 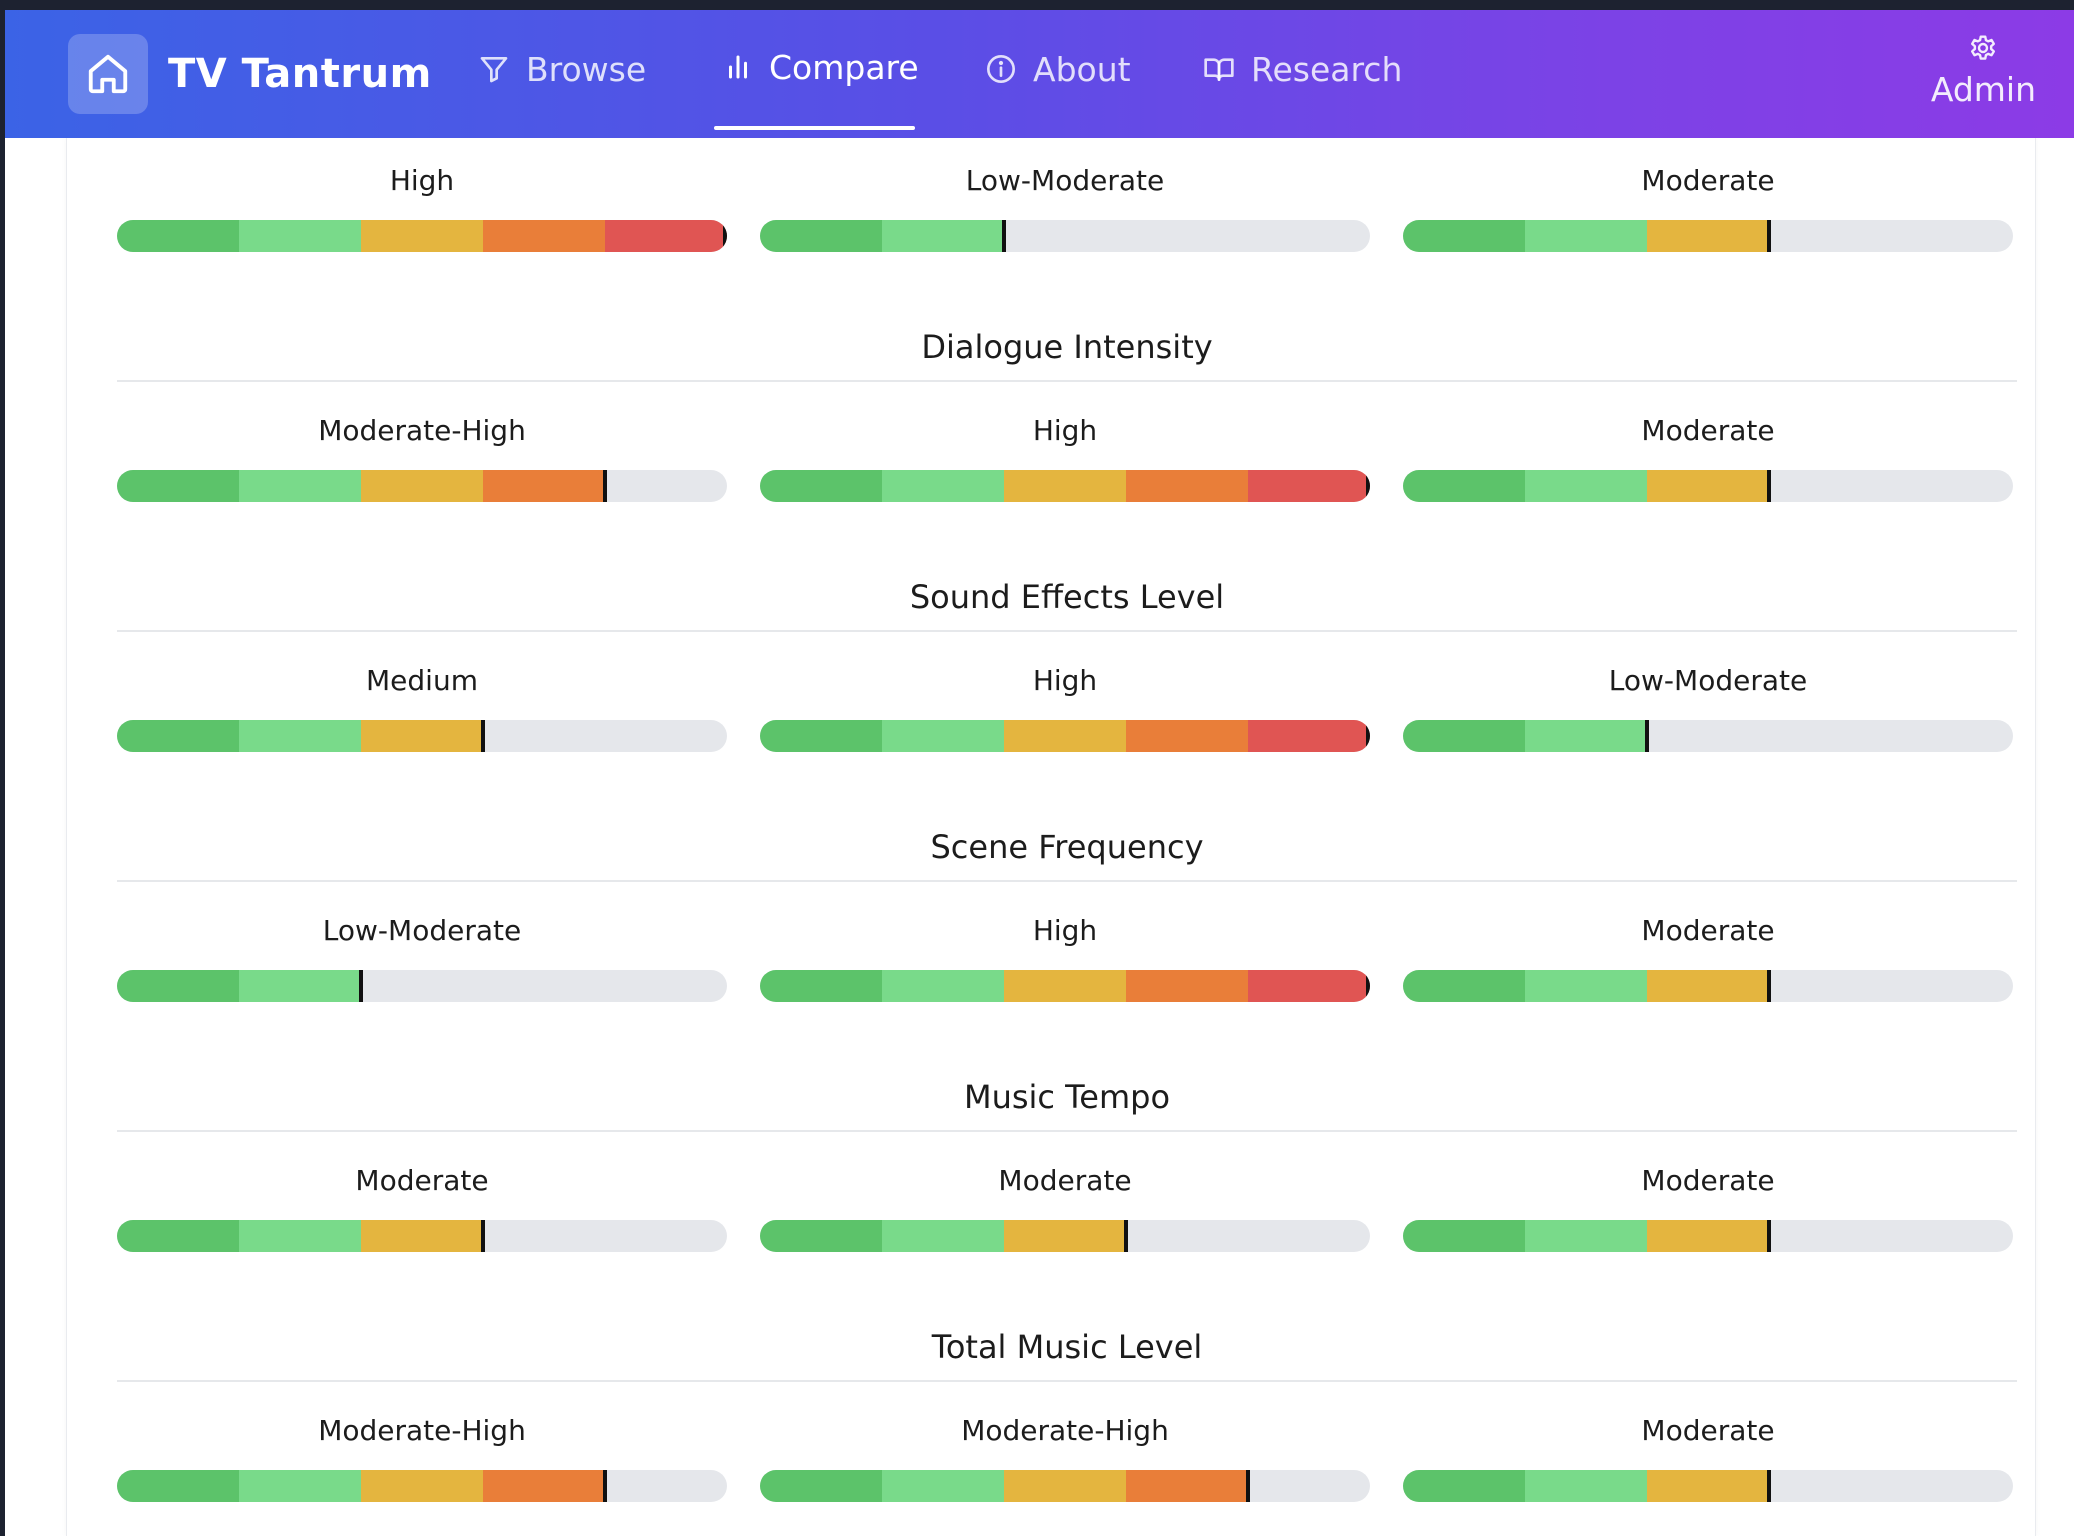 What do you see at coordinates (1067, 847) in the screenshot?
I see `section-title: Scene Frequency` at bounding box center [1067, 847].